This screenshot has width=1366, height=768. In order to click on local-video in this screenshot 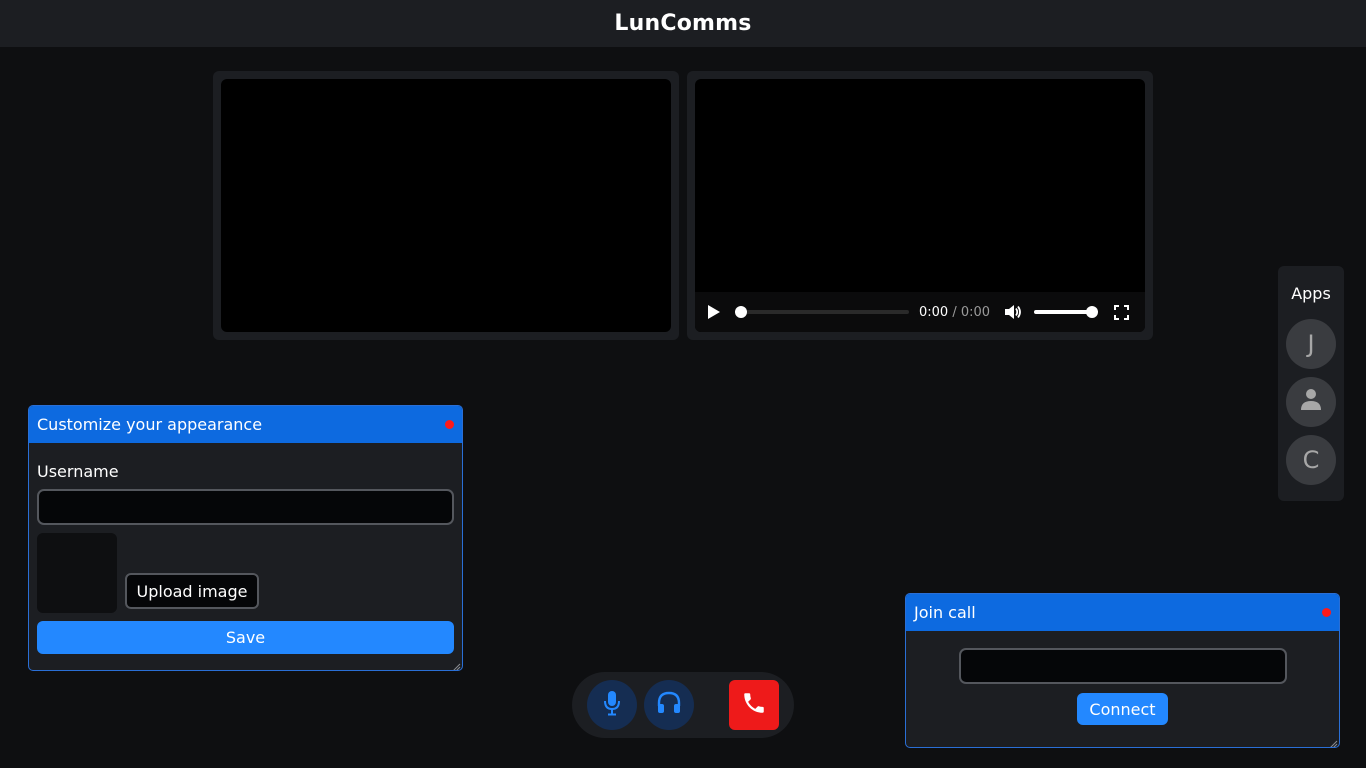, I will do `click(446, 205)`.